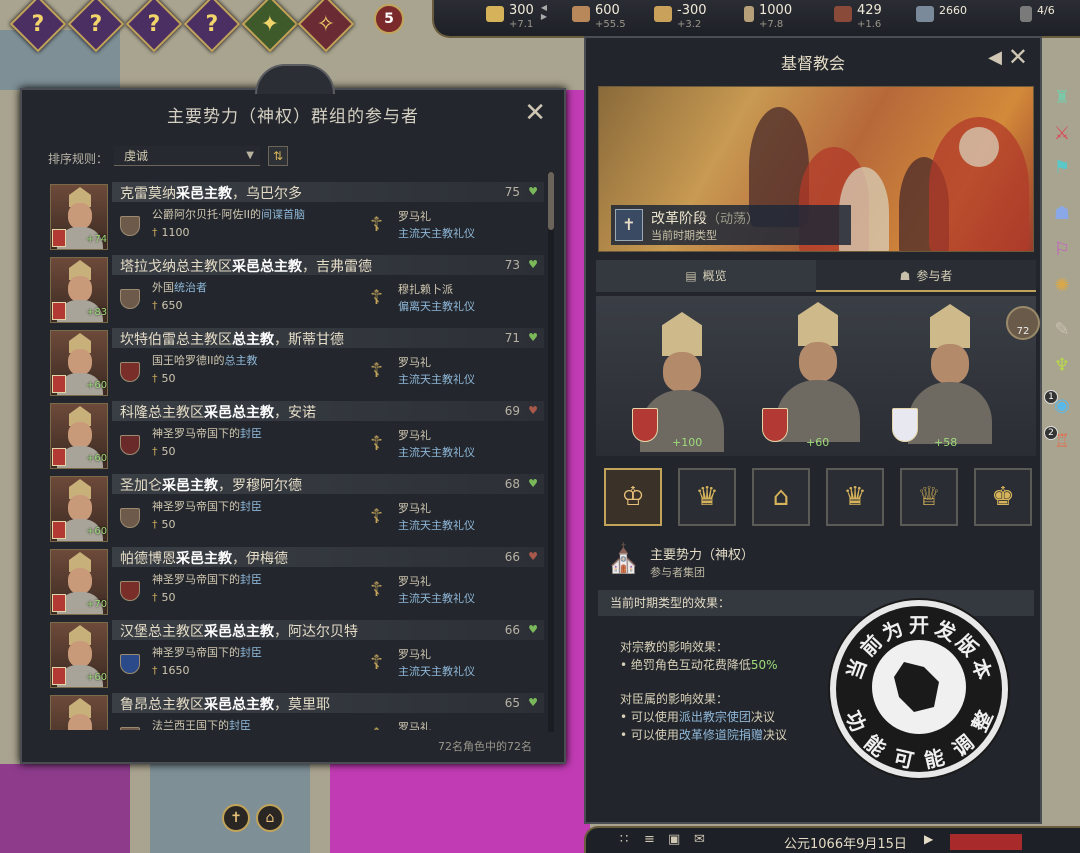  What do you see at coordinates (731, 225) in the screenshot?
I see `era-phase: ✝ 改革阶段（动荡） 当前时期类型` at bounding box center [731, 225].